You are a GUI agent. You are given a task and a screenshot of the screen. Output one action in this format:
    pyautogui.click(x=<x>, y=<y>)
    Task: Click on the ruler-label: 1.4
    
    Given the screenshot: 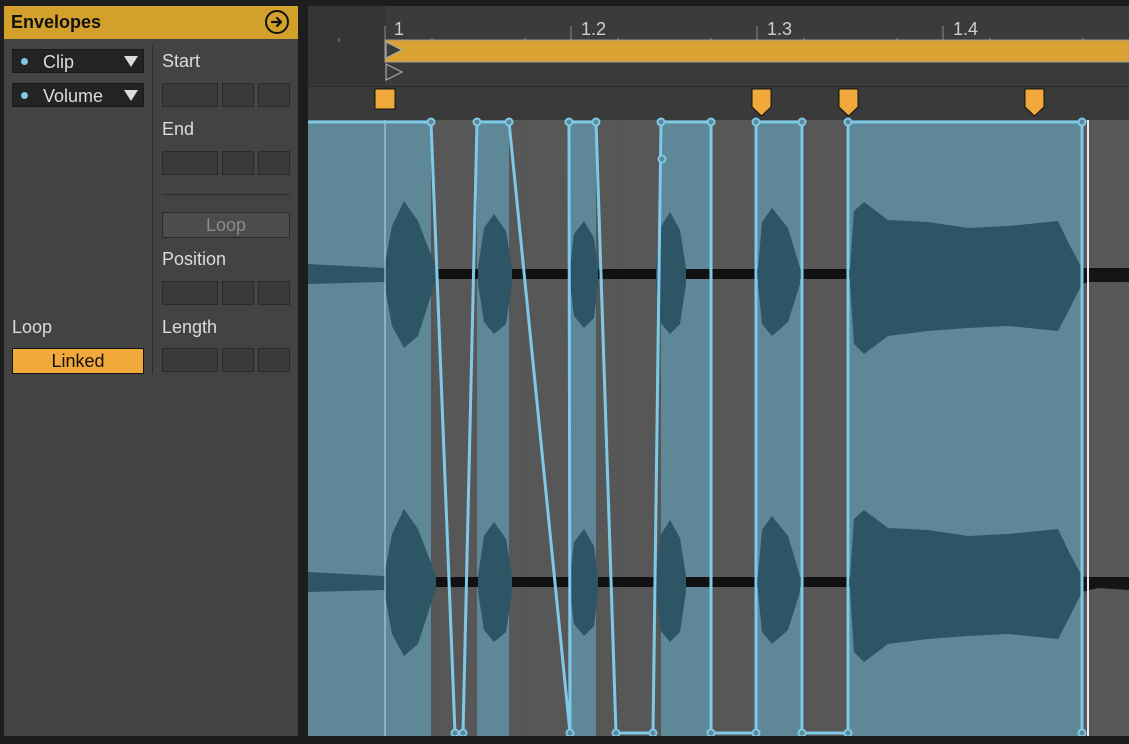 What is the action you would take?
    pyautogui.click(x=965, y=29)
    